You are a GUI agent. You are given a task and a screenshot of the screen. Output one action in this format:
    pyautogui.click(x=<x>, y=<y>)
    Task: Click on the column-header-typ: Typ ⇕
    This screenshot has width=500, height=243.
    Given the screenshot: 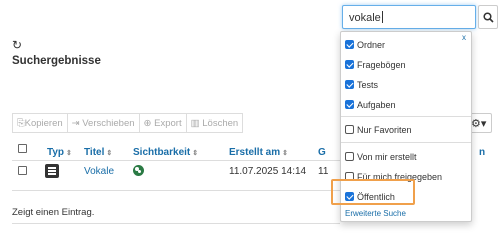 What is the action you would take?
    pyautogui.click(x=59, y=152)
    